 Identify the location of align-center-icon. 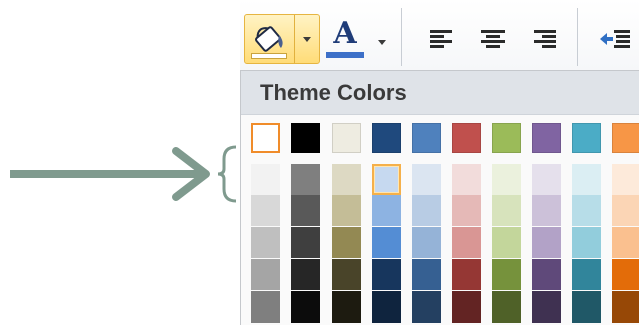
(493, 39).